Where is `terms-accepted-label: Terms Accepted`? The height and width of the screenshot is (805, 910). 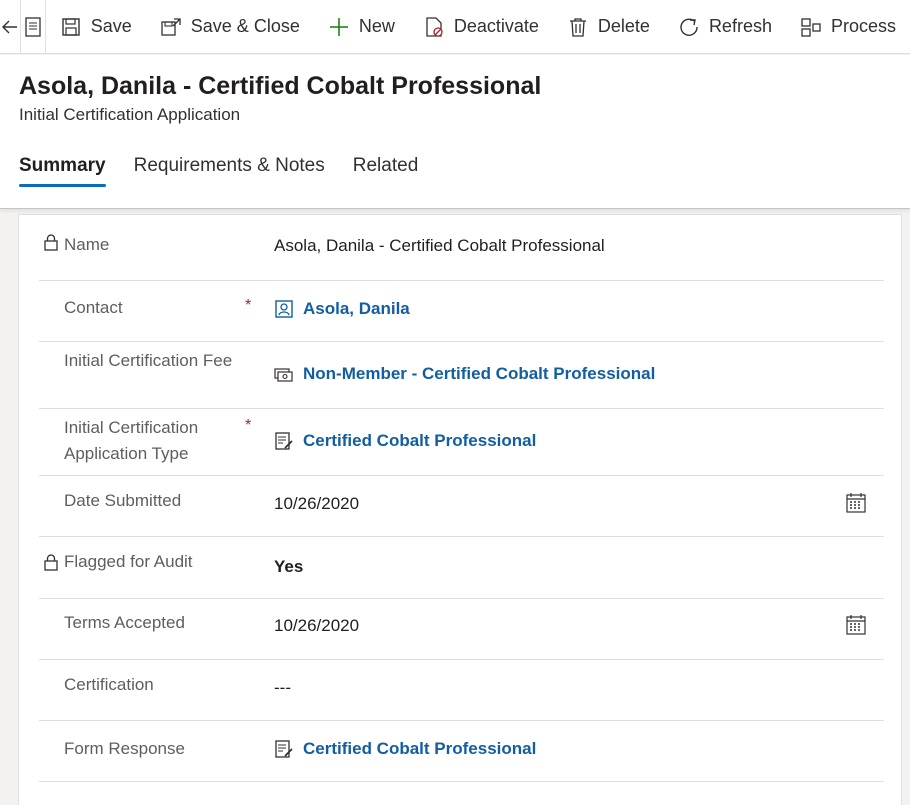
terms-accepted-label: Terms Accepted is located at coordinates (124, 622).